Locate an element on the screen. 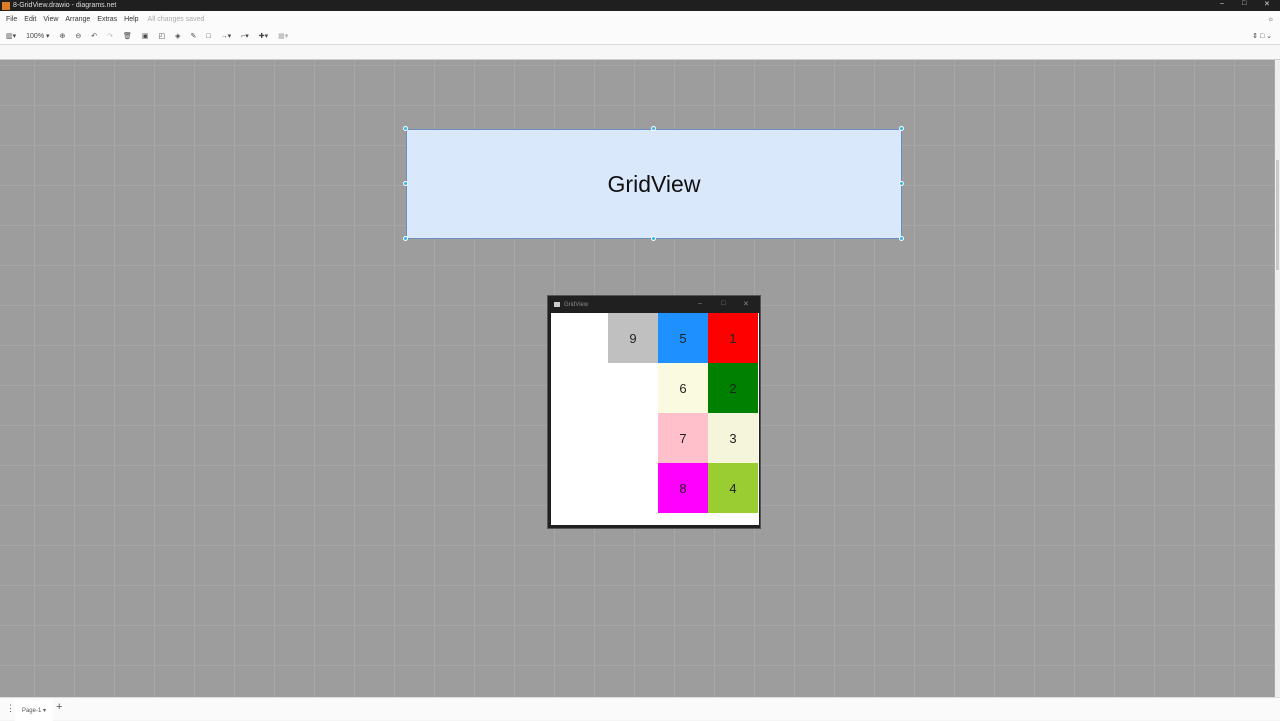 The height and width of the screenshot is (721, 1280). grid-cell-1: 1 is located at coordinates (733, 338).